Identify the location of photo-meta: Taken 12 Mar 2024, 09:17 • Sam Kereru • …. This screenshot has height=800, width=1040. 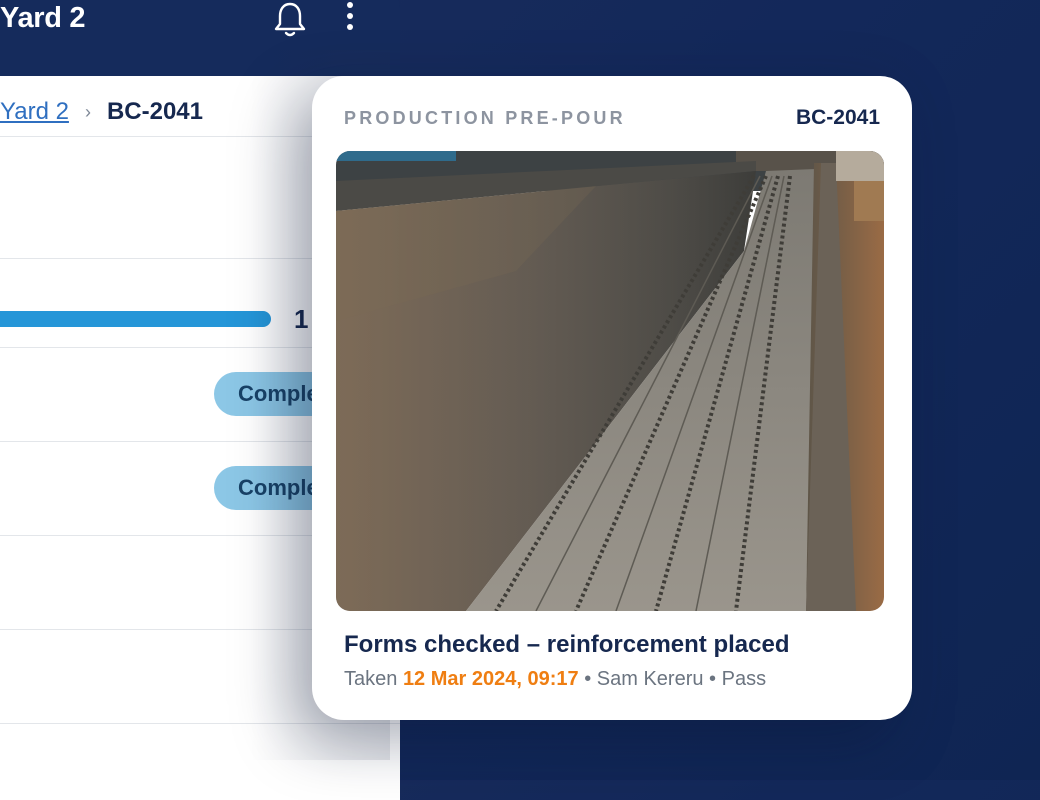
(555, 679).